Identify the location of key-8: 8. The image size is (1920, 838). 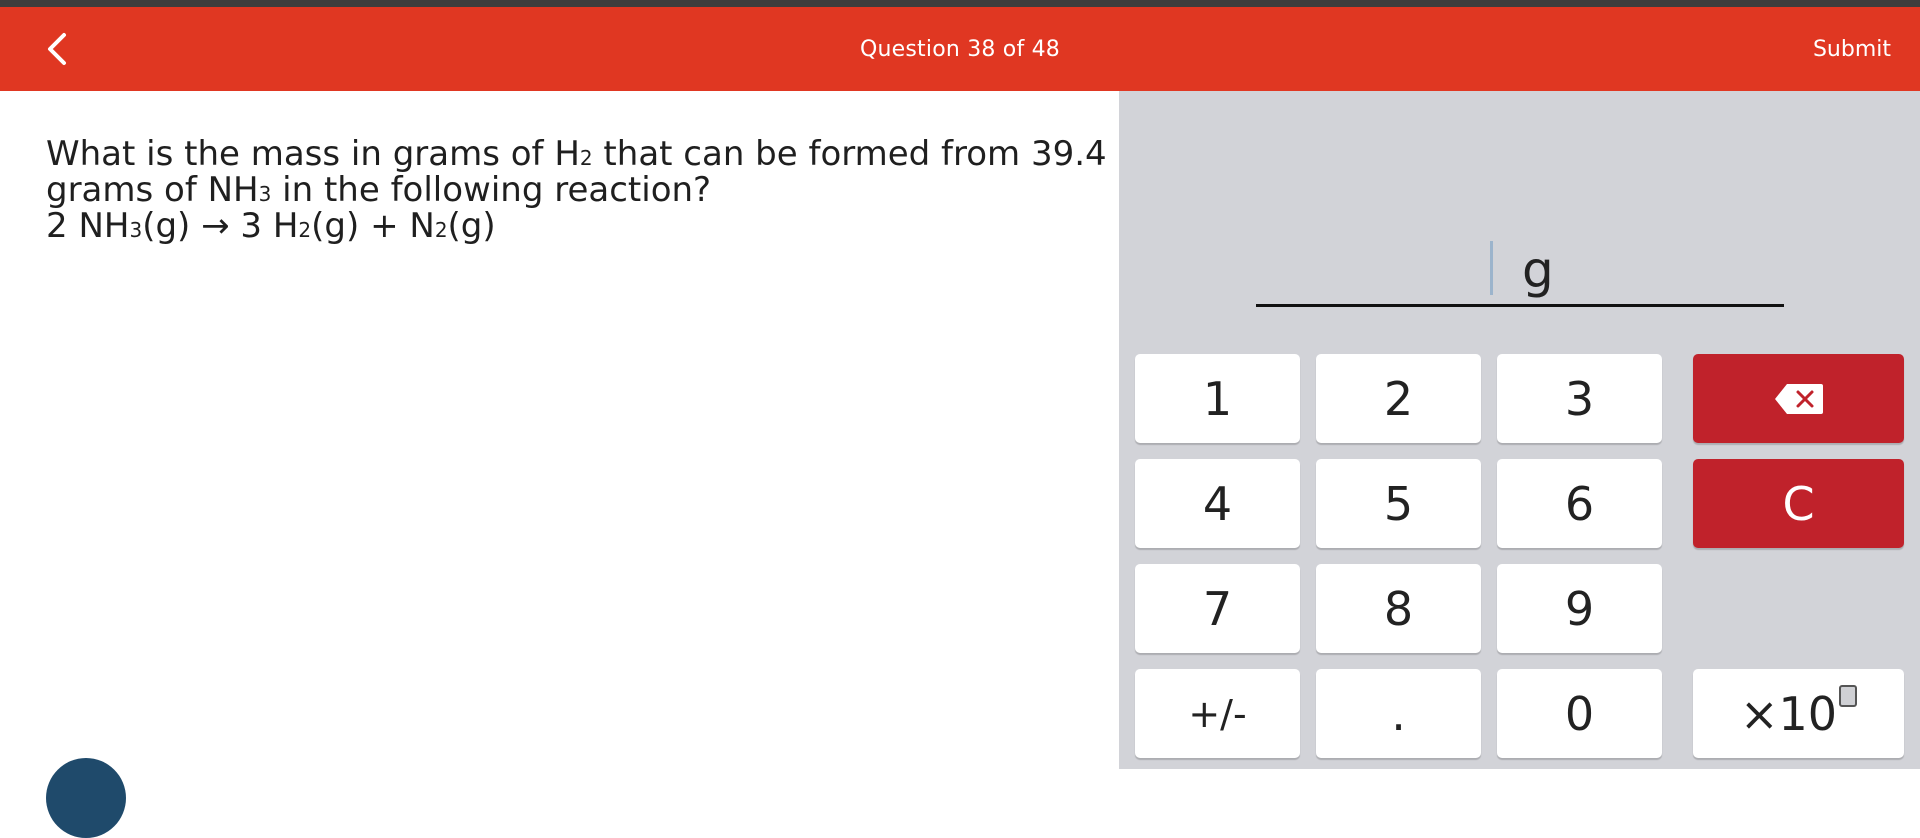
(1398, 608).